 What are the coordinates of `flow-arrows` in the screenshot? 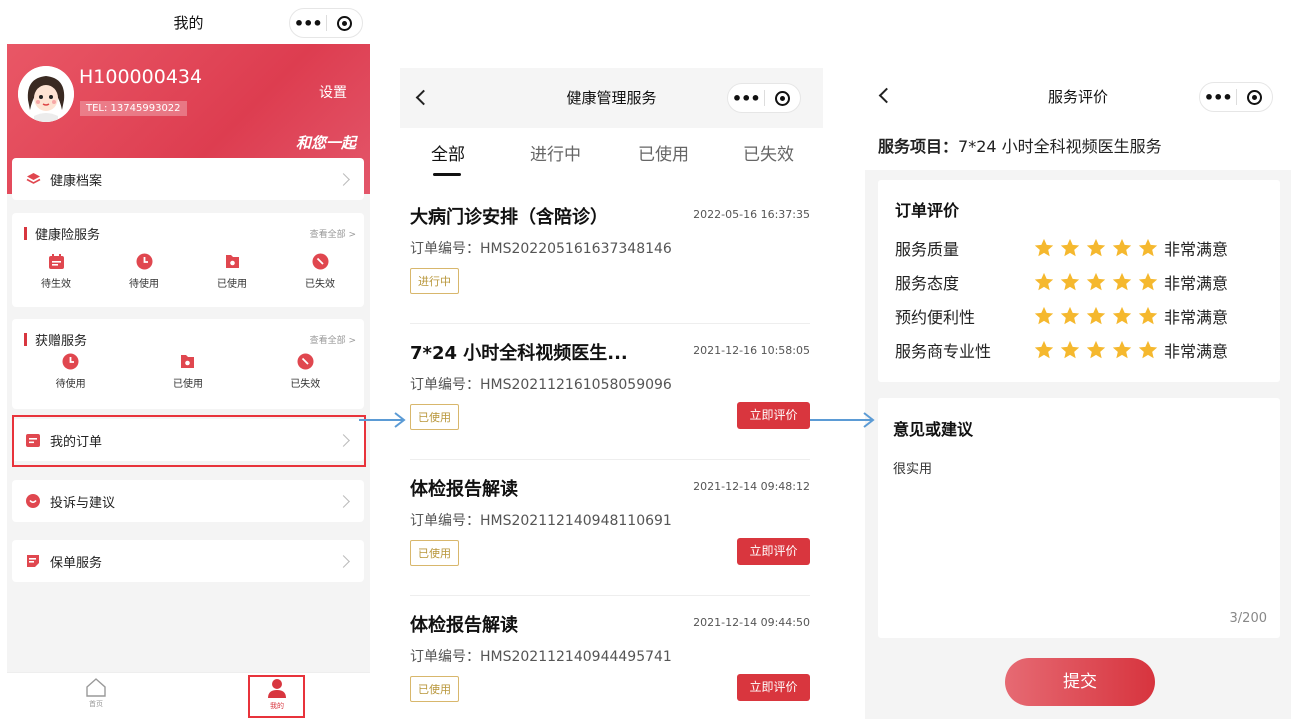 It's located at (617, 420).